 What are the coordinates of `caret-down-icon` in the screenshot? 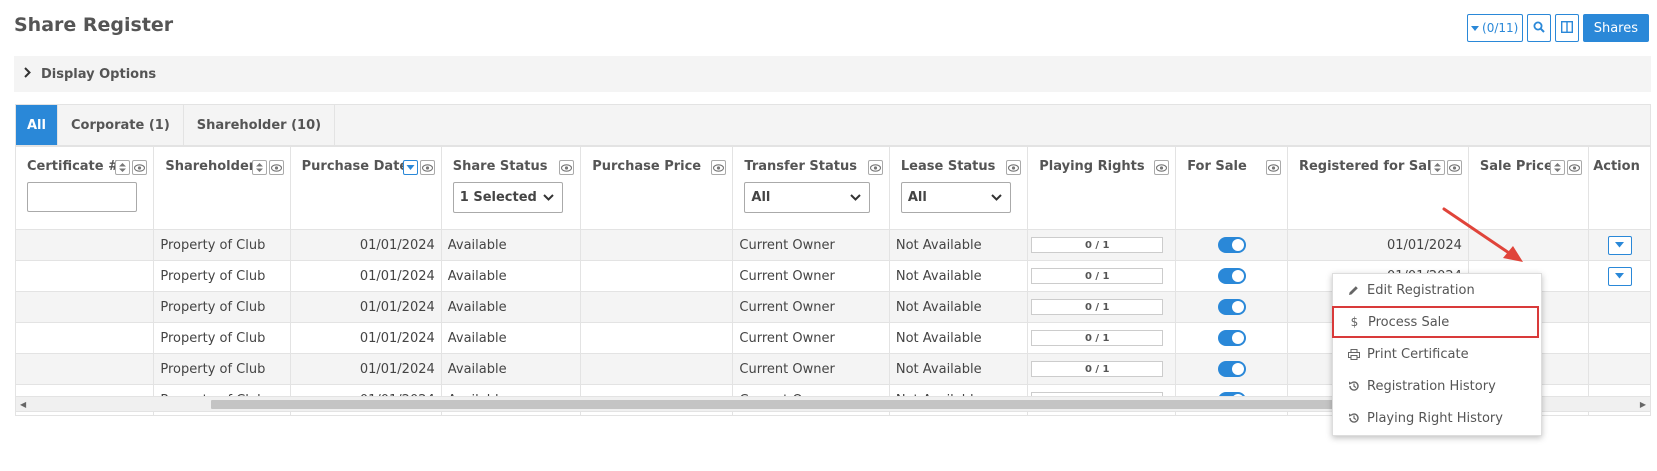 It's located at (1475, 28).